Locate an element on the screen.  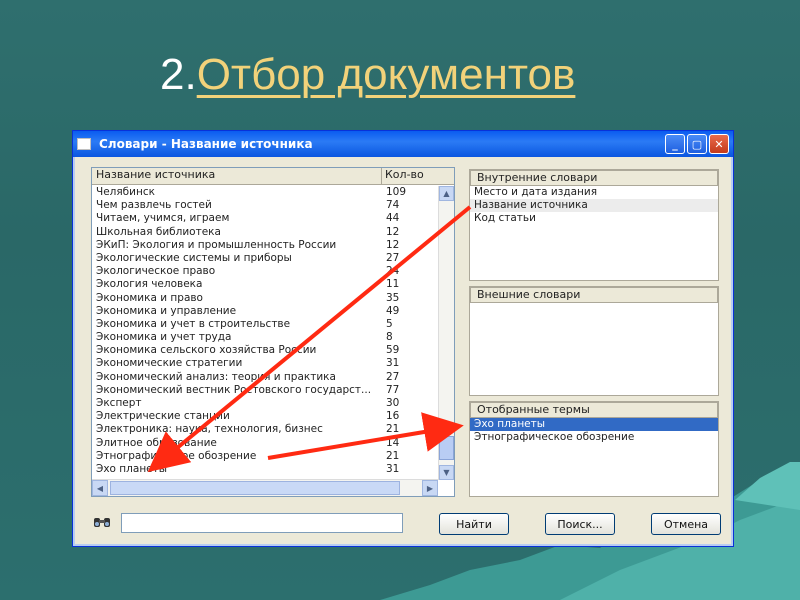
row-name: Экономика и учет труда is located at coordinates (164, 337).